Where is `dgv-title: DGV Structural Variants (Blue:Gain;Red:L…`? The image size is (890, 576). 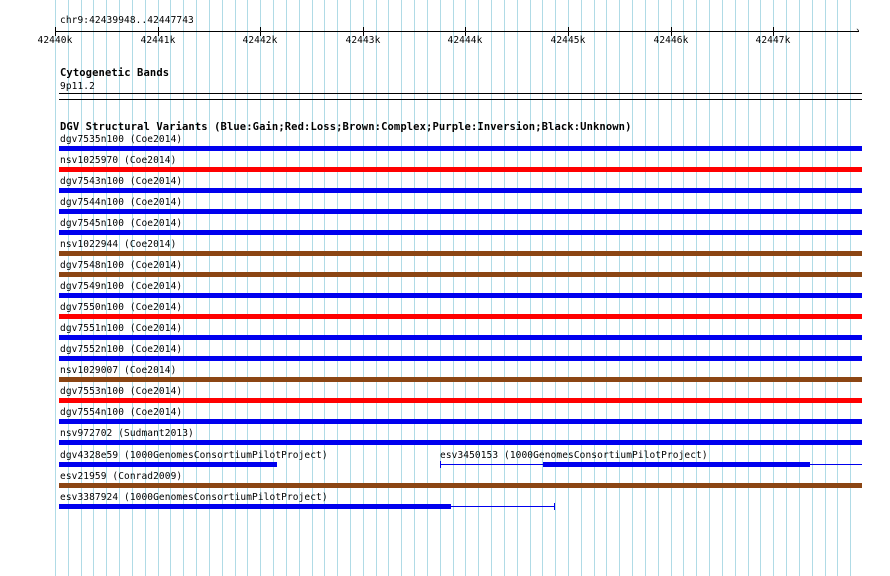
dgv-title: DGV Structural Variants (Blue:Gain;Red:L… is located at coordinates (346, 127).